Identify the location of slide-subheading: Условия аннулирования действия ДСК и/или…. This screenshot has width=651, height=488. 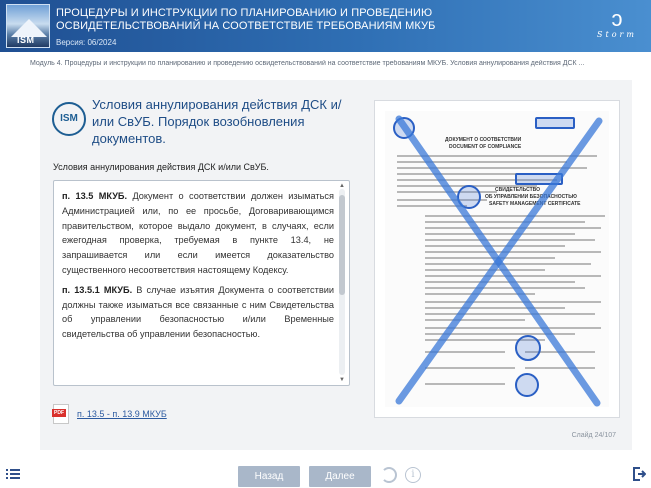
(161, 167).